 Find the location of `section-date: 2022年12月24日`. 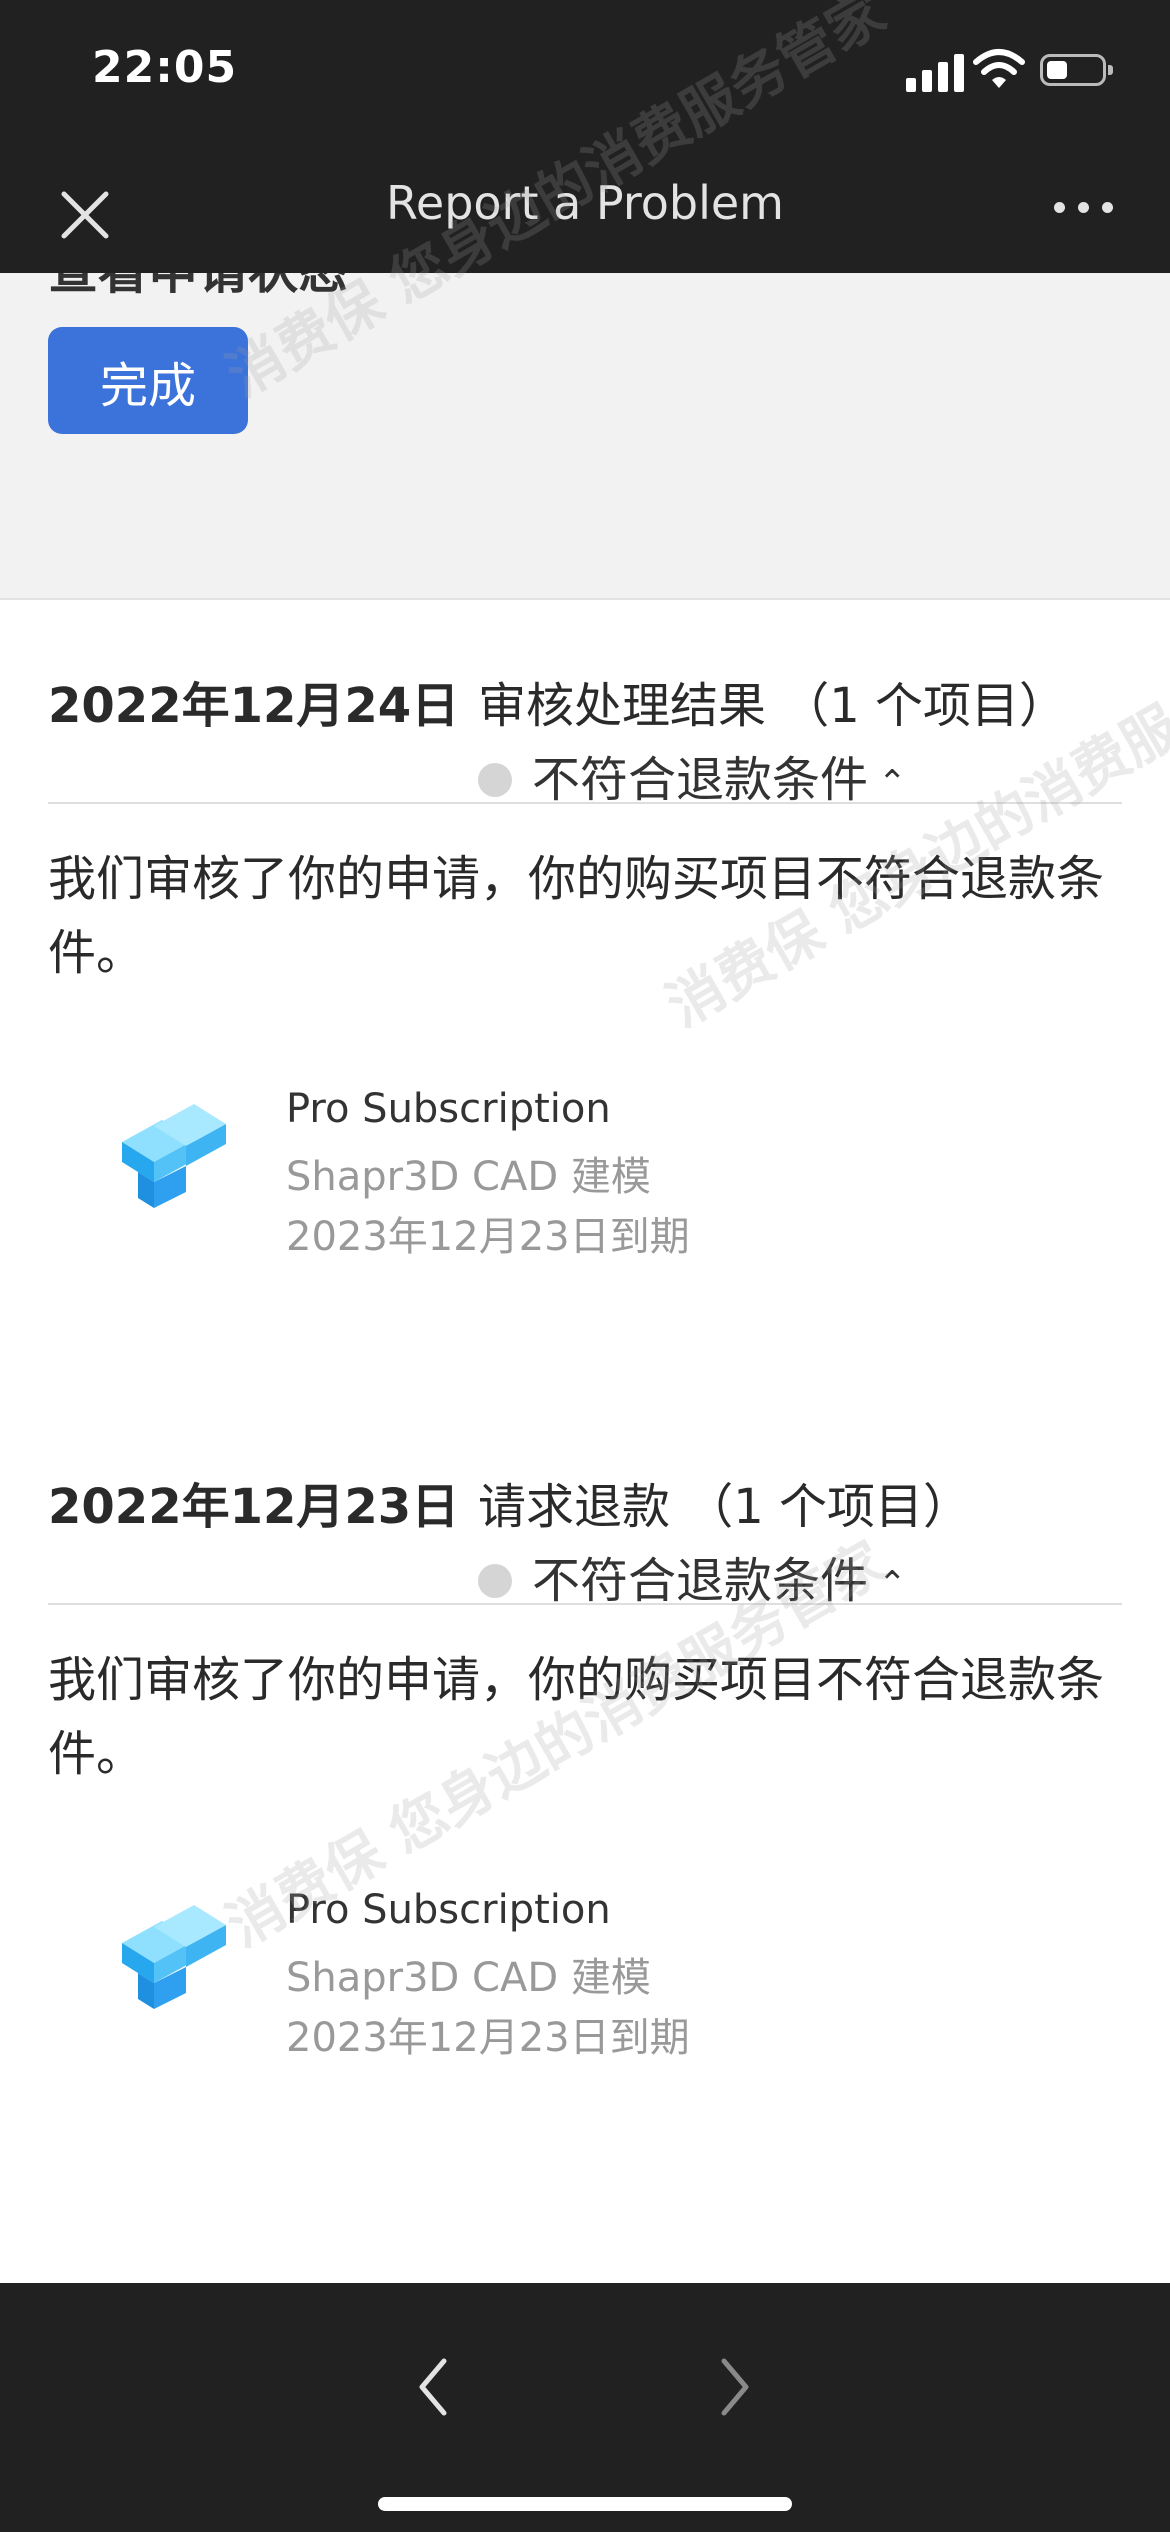

section-date: 2022年12月24日 is located at coordinates (254, 706).